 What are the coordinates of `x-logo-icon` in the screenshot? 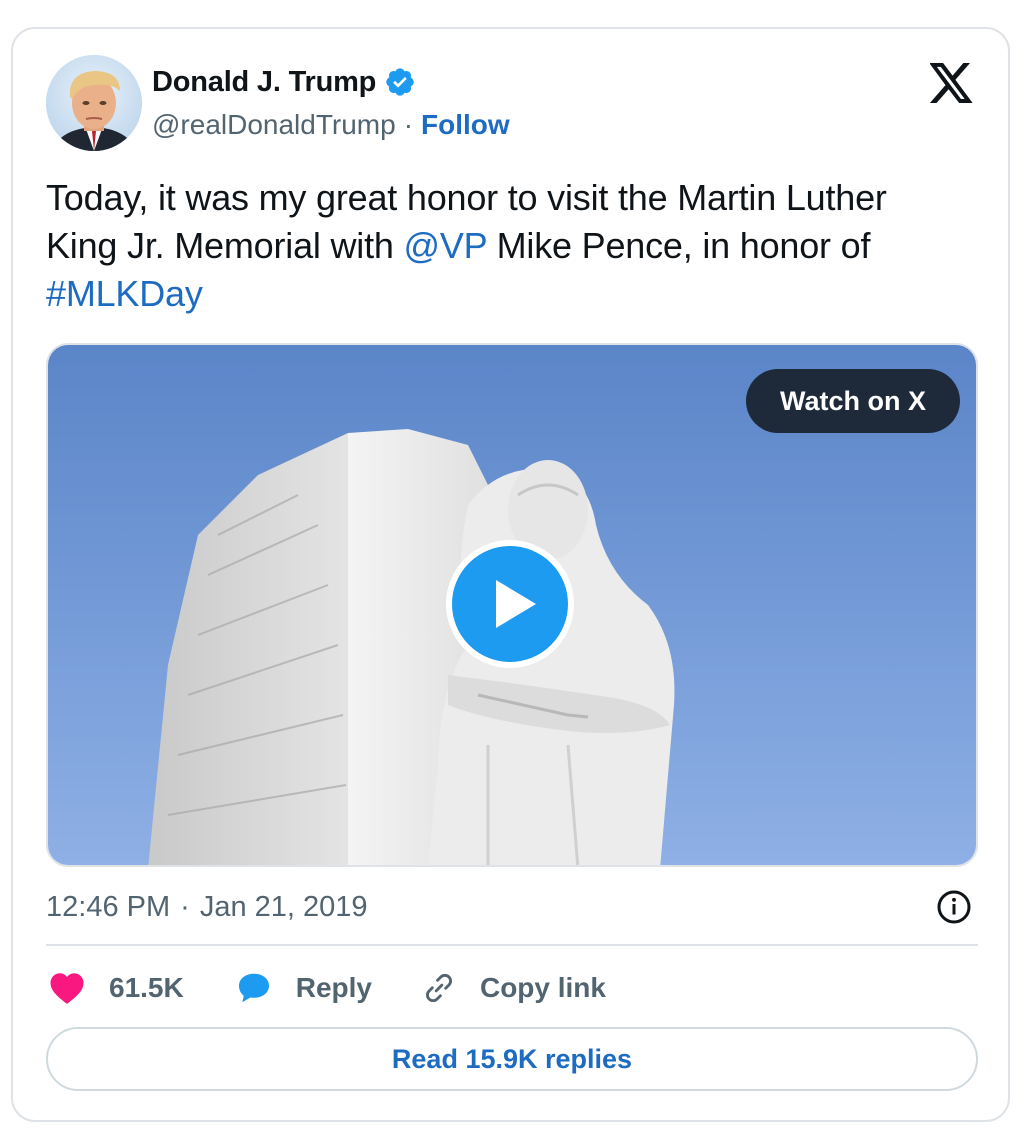 It's located at (952, 83).